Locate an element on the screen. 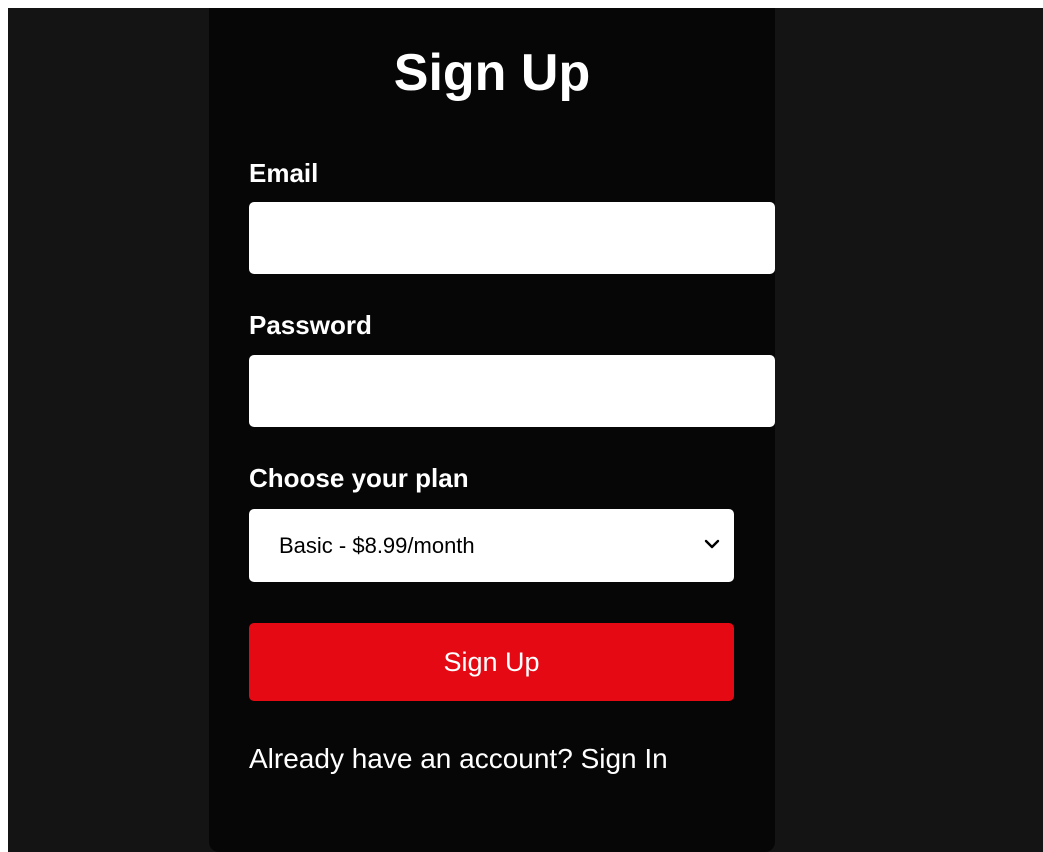 The image size is (1043, 852). plan-select: Basic - $8.99/month is located at coordinates (491, 545).